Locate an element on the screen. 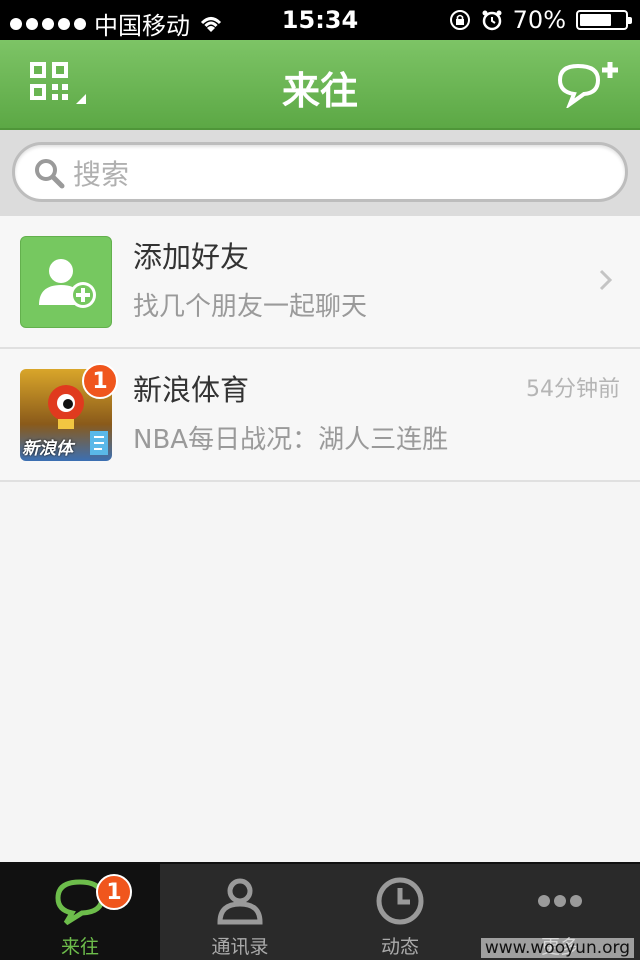 The width and height of the screenshot is (640, 960). list-item-add-friend: 添加好友 找几个朋友一起聊天 is located at coordinates (320, 282).